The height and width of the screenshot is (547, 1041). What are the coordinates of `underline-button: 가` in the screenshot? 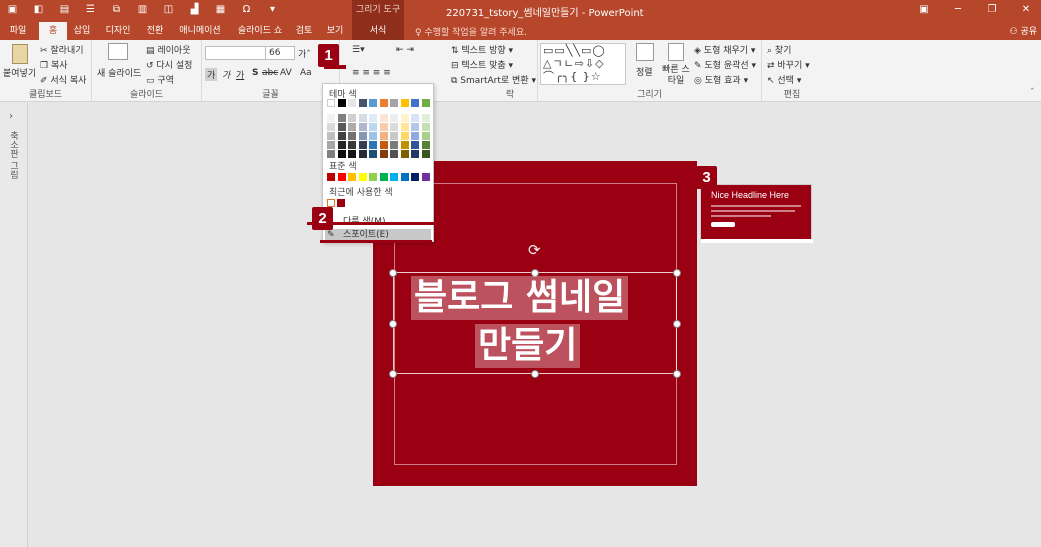 It's located at (240, 74).